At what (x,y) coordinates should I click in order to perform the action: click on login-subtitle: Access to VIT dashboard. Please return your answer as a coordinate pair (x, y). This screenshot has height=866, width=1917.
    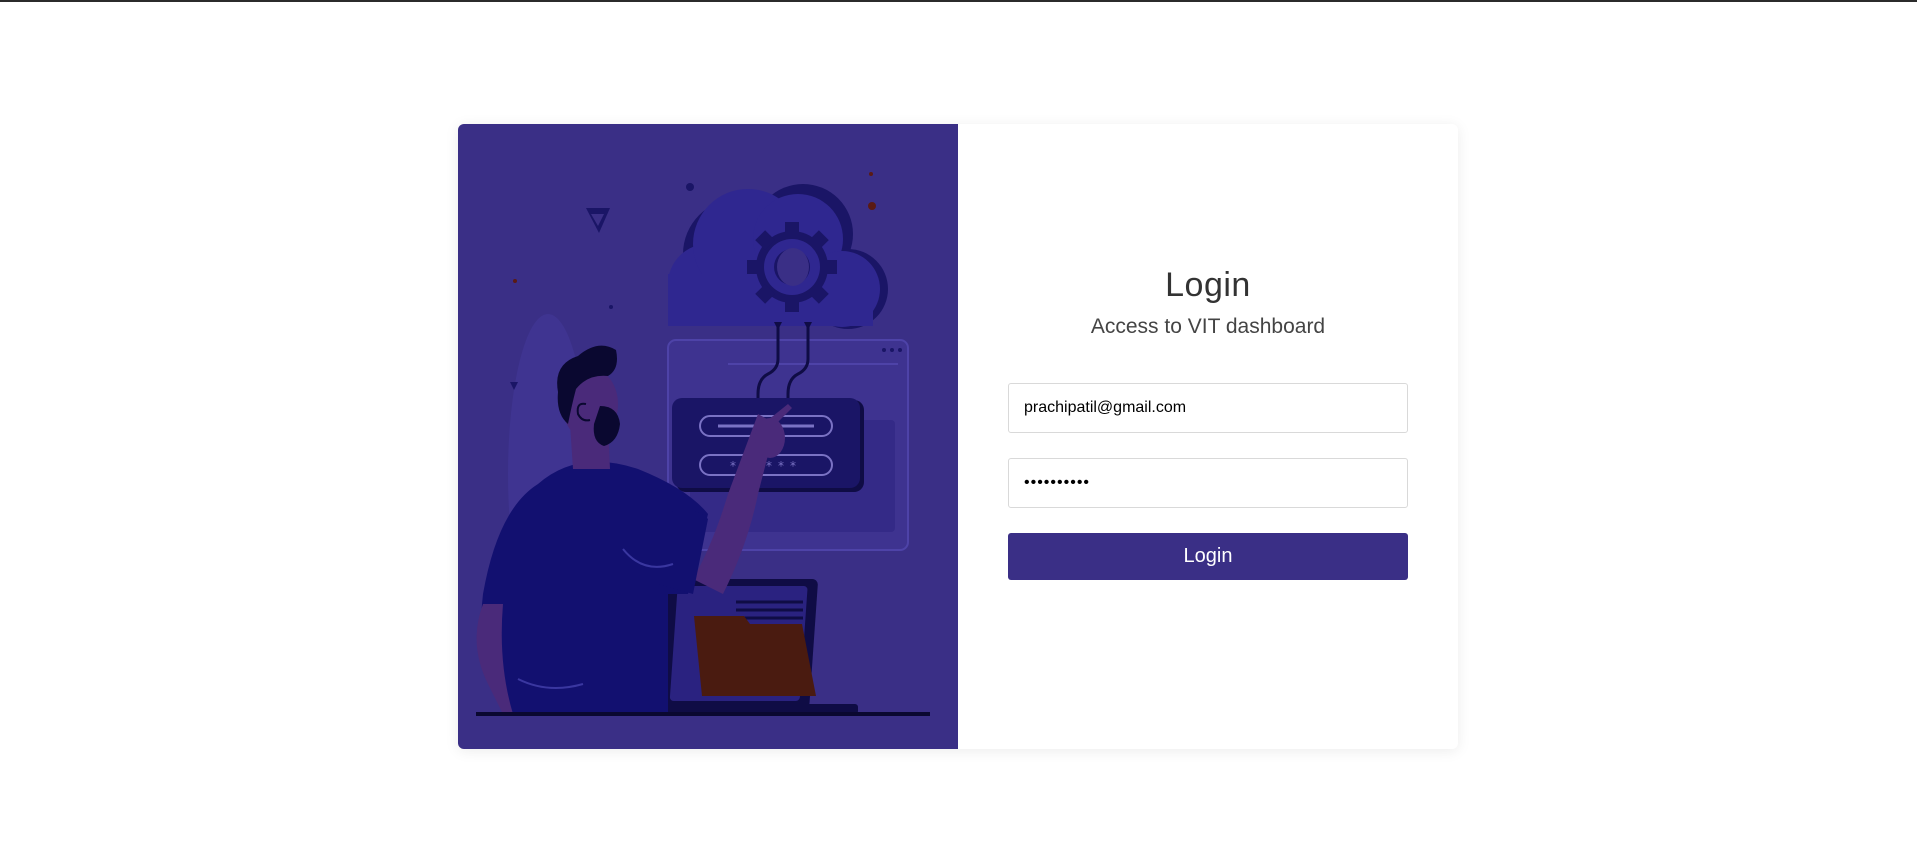
    Looking at the image, I should click on (1208, 326).